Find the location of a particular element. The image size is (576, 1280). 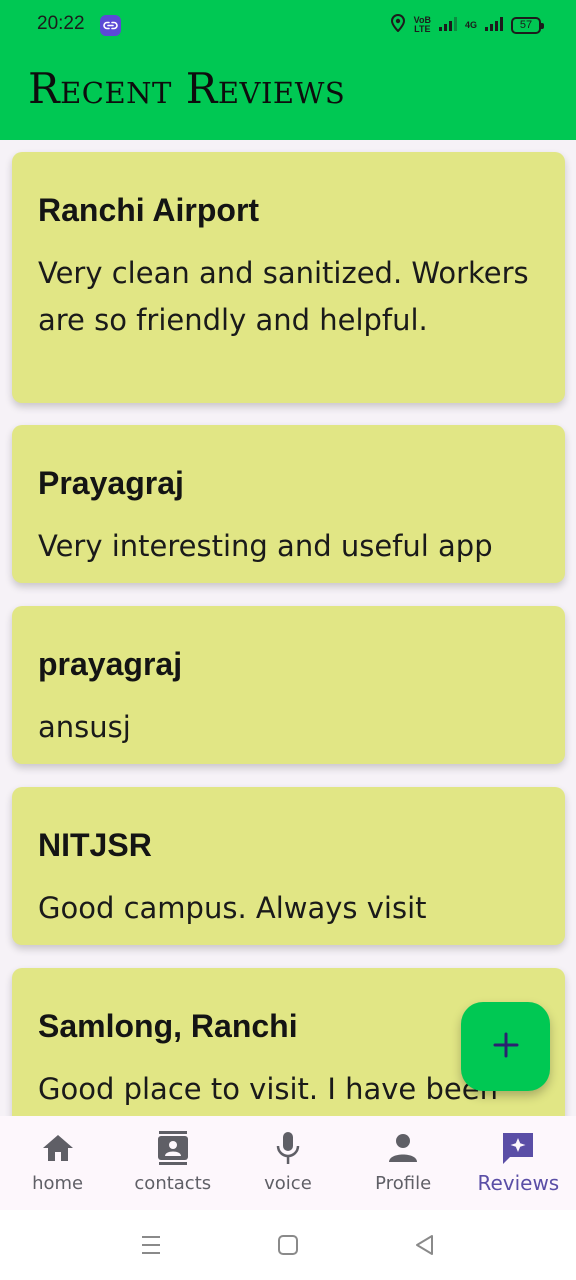

nav-item-home: home is located at coordinates (57, 1163).